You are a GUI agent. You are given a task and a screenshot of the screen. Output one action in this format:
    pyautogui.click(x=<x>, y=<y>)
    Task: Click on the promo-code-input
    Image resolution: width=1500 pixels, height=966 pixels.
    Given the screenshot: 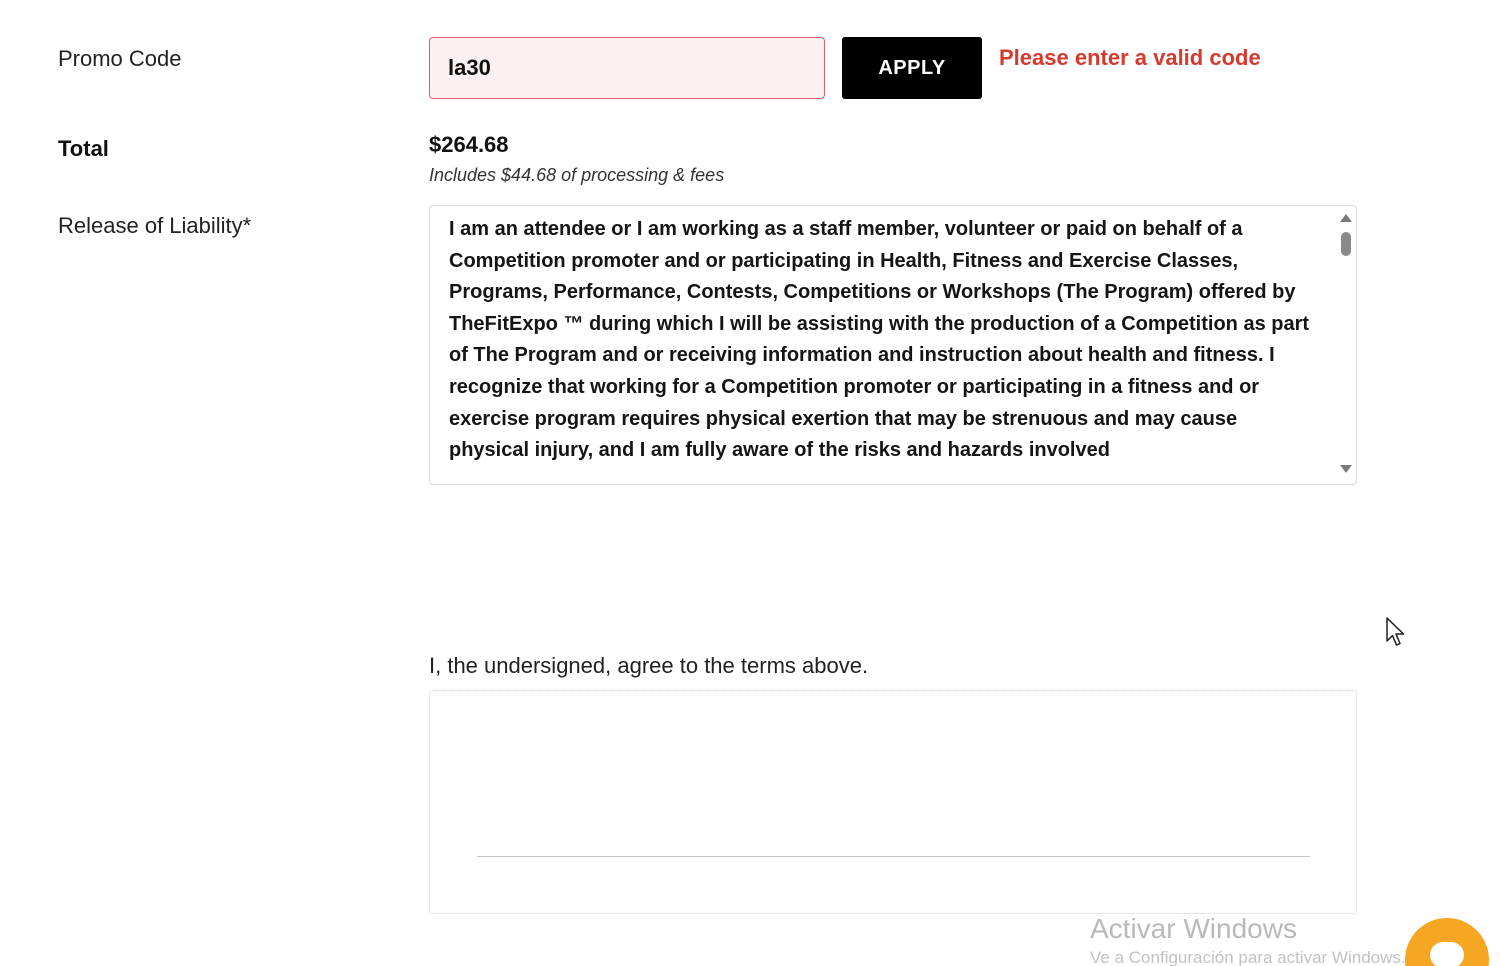 What is the action you would take?
    pyautogui.click(x=627, y=68)
    